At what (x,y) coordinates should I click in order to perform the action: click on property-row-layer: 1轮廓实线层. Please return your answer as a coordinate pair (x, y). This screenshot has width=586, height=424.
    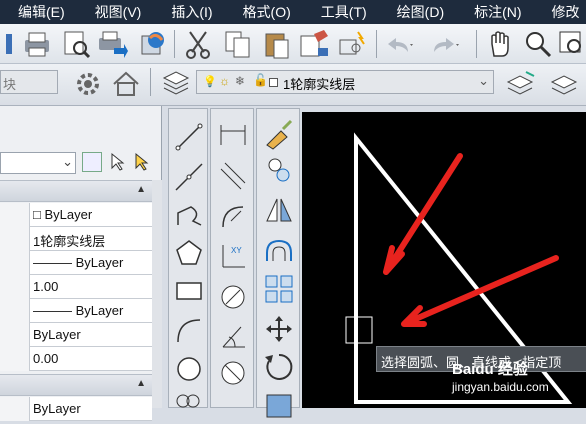
    Looking at the image, I should click on (76, 239).